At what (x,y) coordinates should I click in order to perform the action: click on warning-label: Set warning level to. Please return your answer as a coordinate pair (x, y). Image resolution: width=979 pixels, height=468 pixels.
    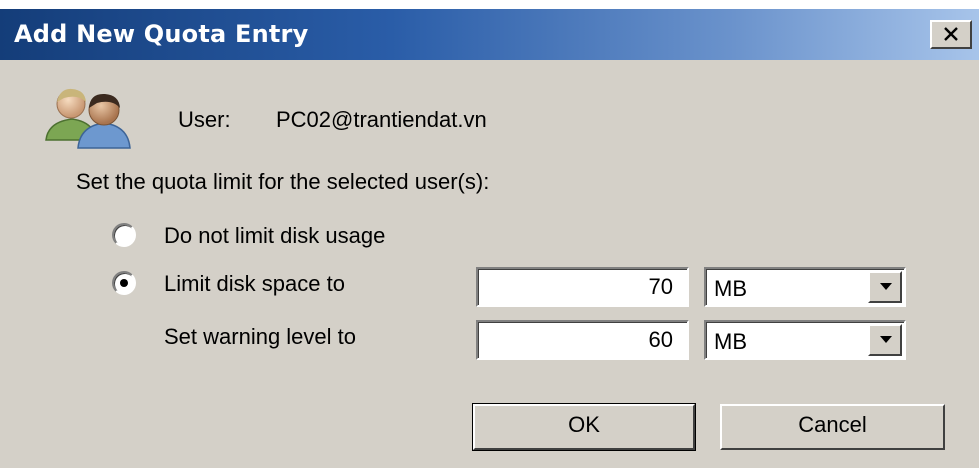
    Looking at the image, I should click on (260, 336).